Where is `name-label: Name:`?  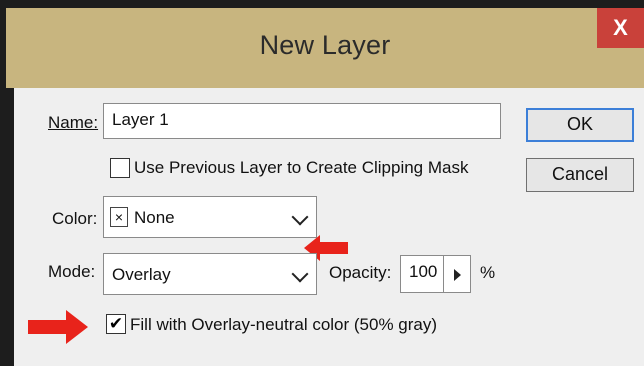 name-label: Name: is located at coordinates (73, 123).